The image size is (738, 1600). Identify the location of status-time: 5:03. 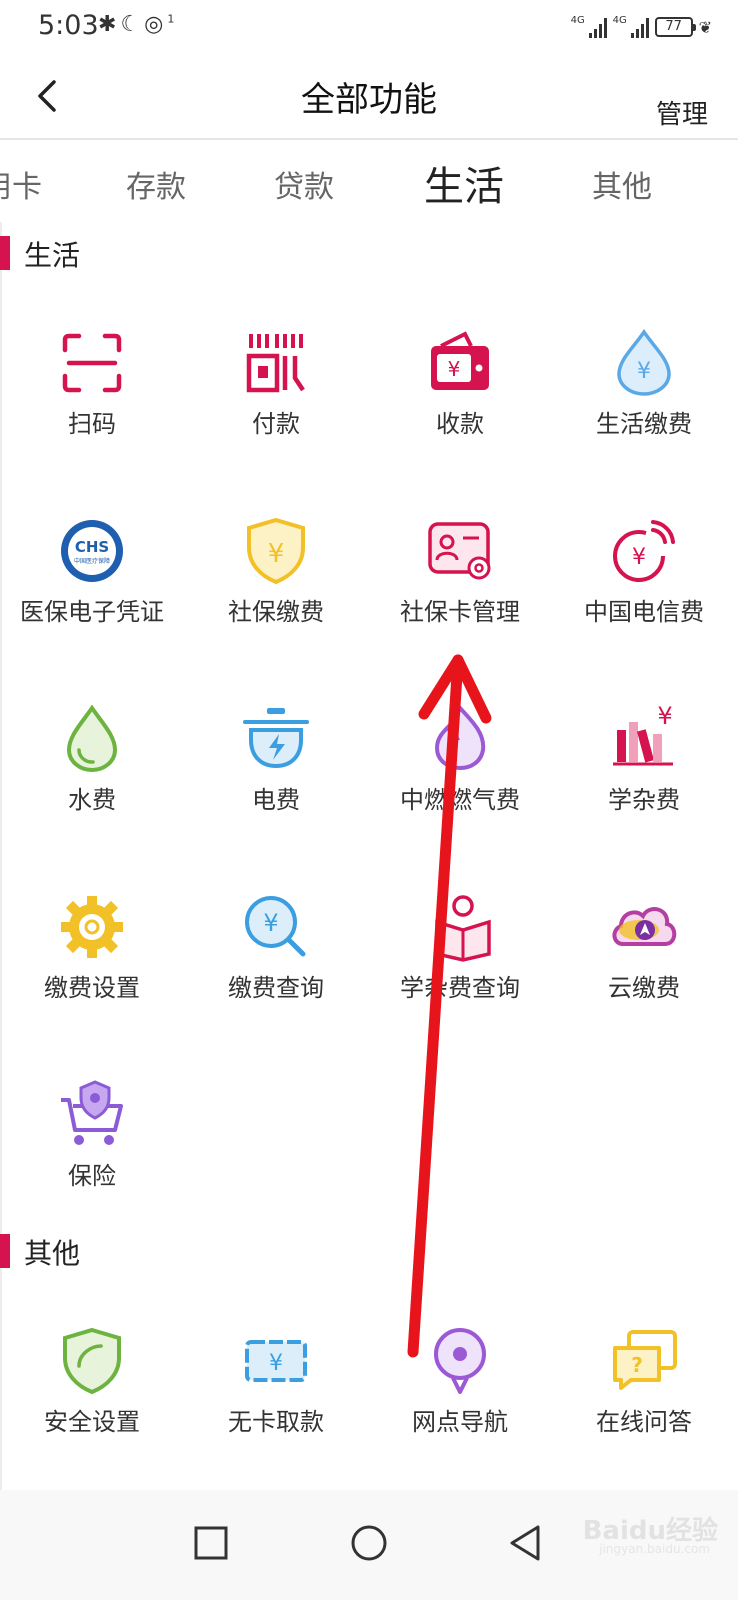
(68, 25).